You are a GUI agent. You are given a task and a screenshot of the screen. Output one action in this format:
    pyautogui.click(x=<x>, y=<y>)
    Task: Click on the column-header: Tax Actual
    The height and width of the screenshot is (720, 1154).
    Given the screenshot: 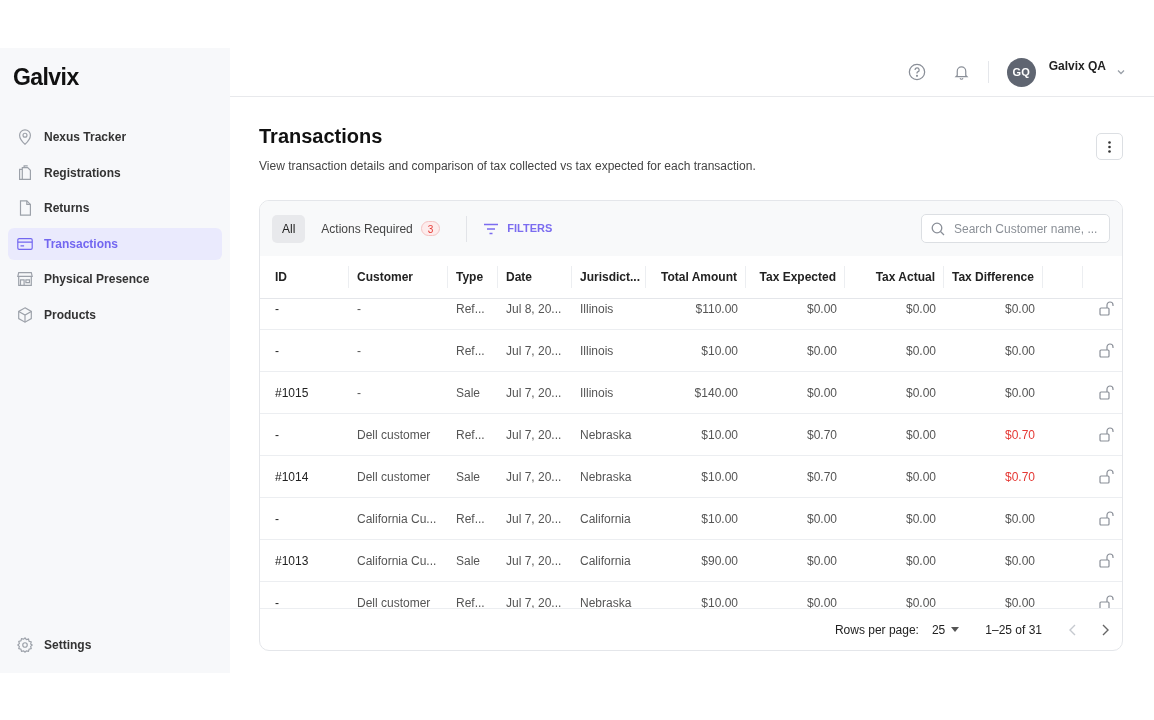 What is the action you would take?
    pyautogui.click(x=894, y=277)
    